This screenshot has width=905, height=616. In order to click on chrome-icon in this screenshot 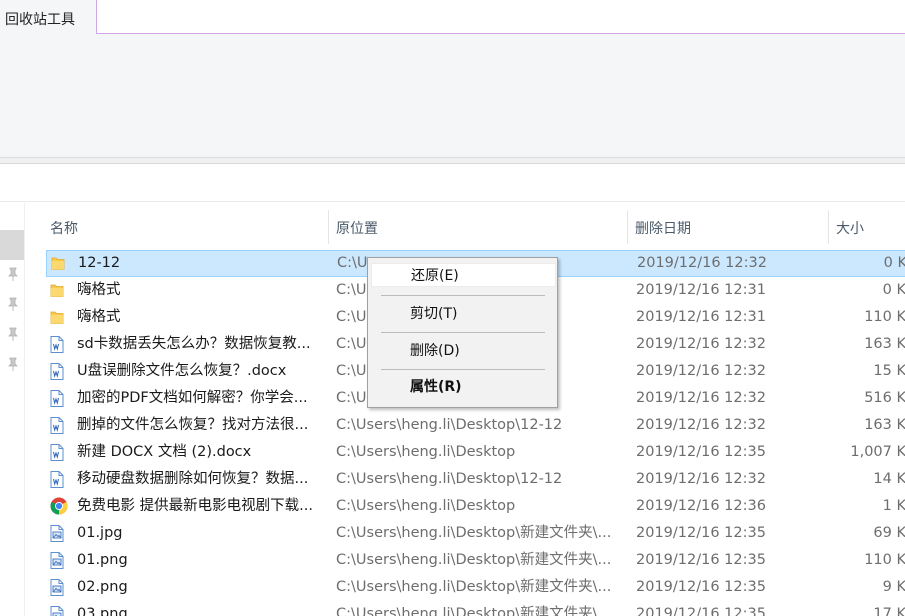, I will do `click(60, 506)`.